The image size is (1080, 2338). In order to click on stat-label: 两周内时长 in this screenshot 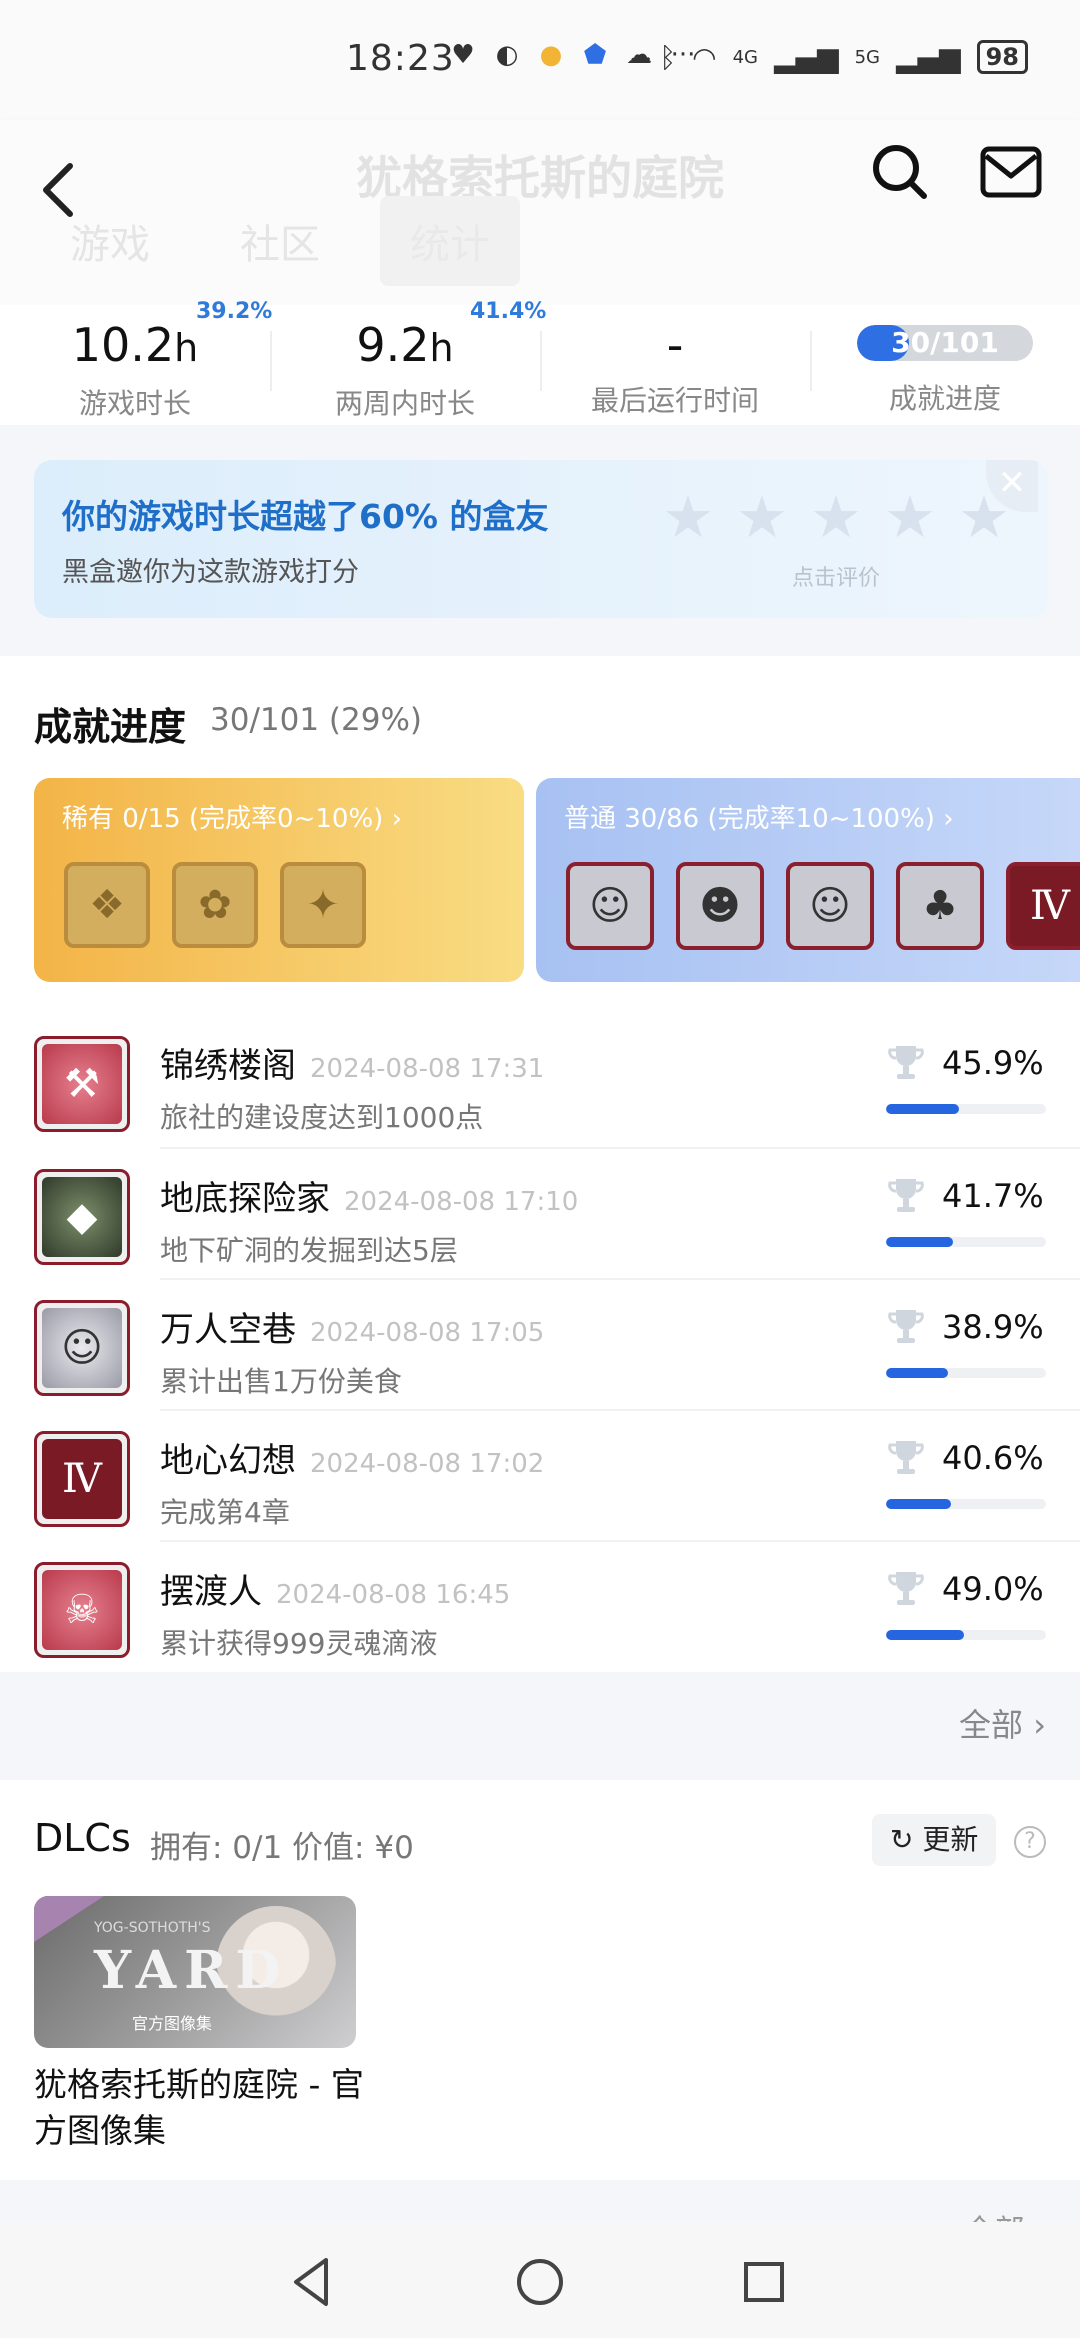, I will do `click(404, 403)`.